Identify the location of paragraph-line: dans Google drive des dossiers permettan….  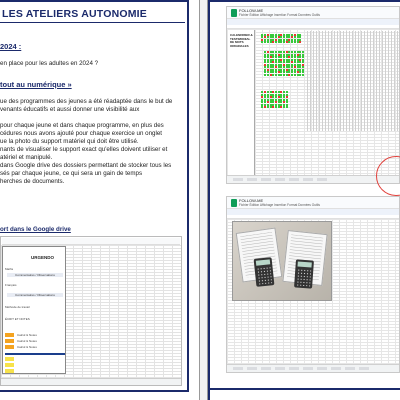
(86, 165).